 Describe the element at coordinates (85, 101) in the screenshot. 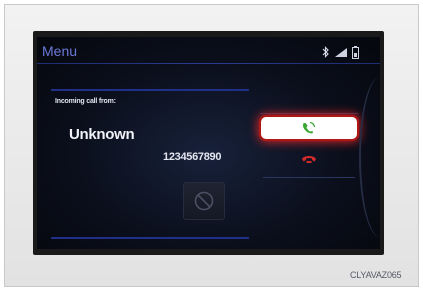

I see `incoming-call-label: Incoming call from:` at that location.